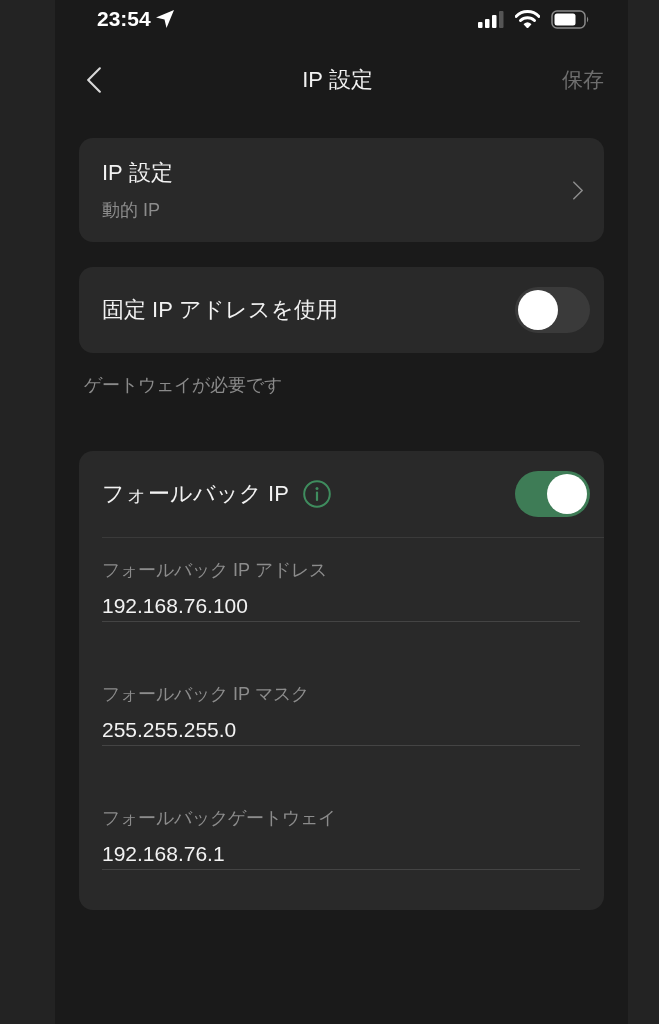 Image resolution: width=659 pixels, height=1024 pixels. Describe the element at coordinates (94, 80) in the screenshot. I see `back-chevron-icon` at that location.